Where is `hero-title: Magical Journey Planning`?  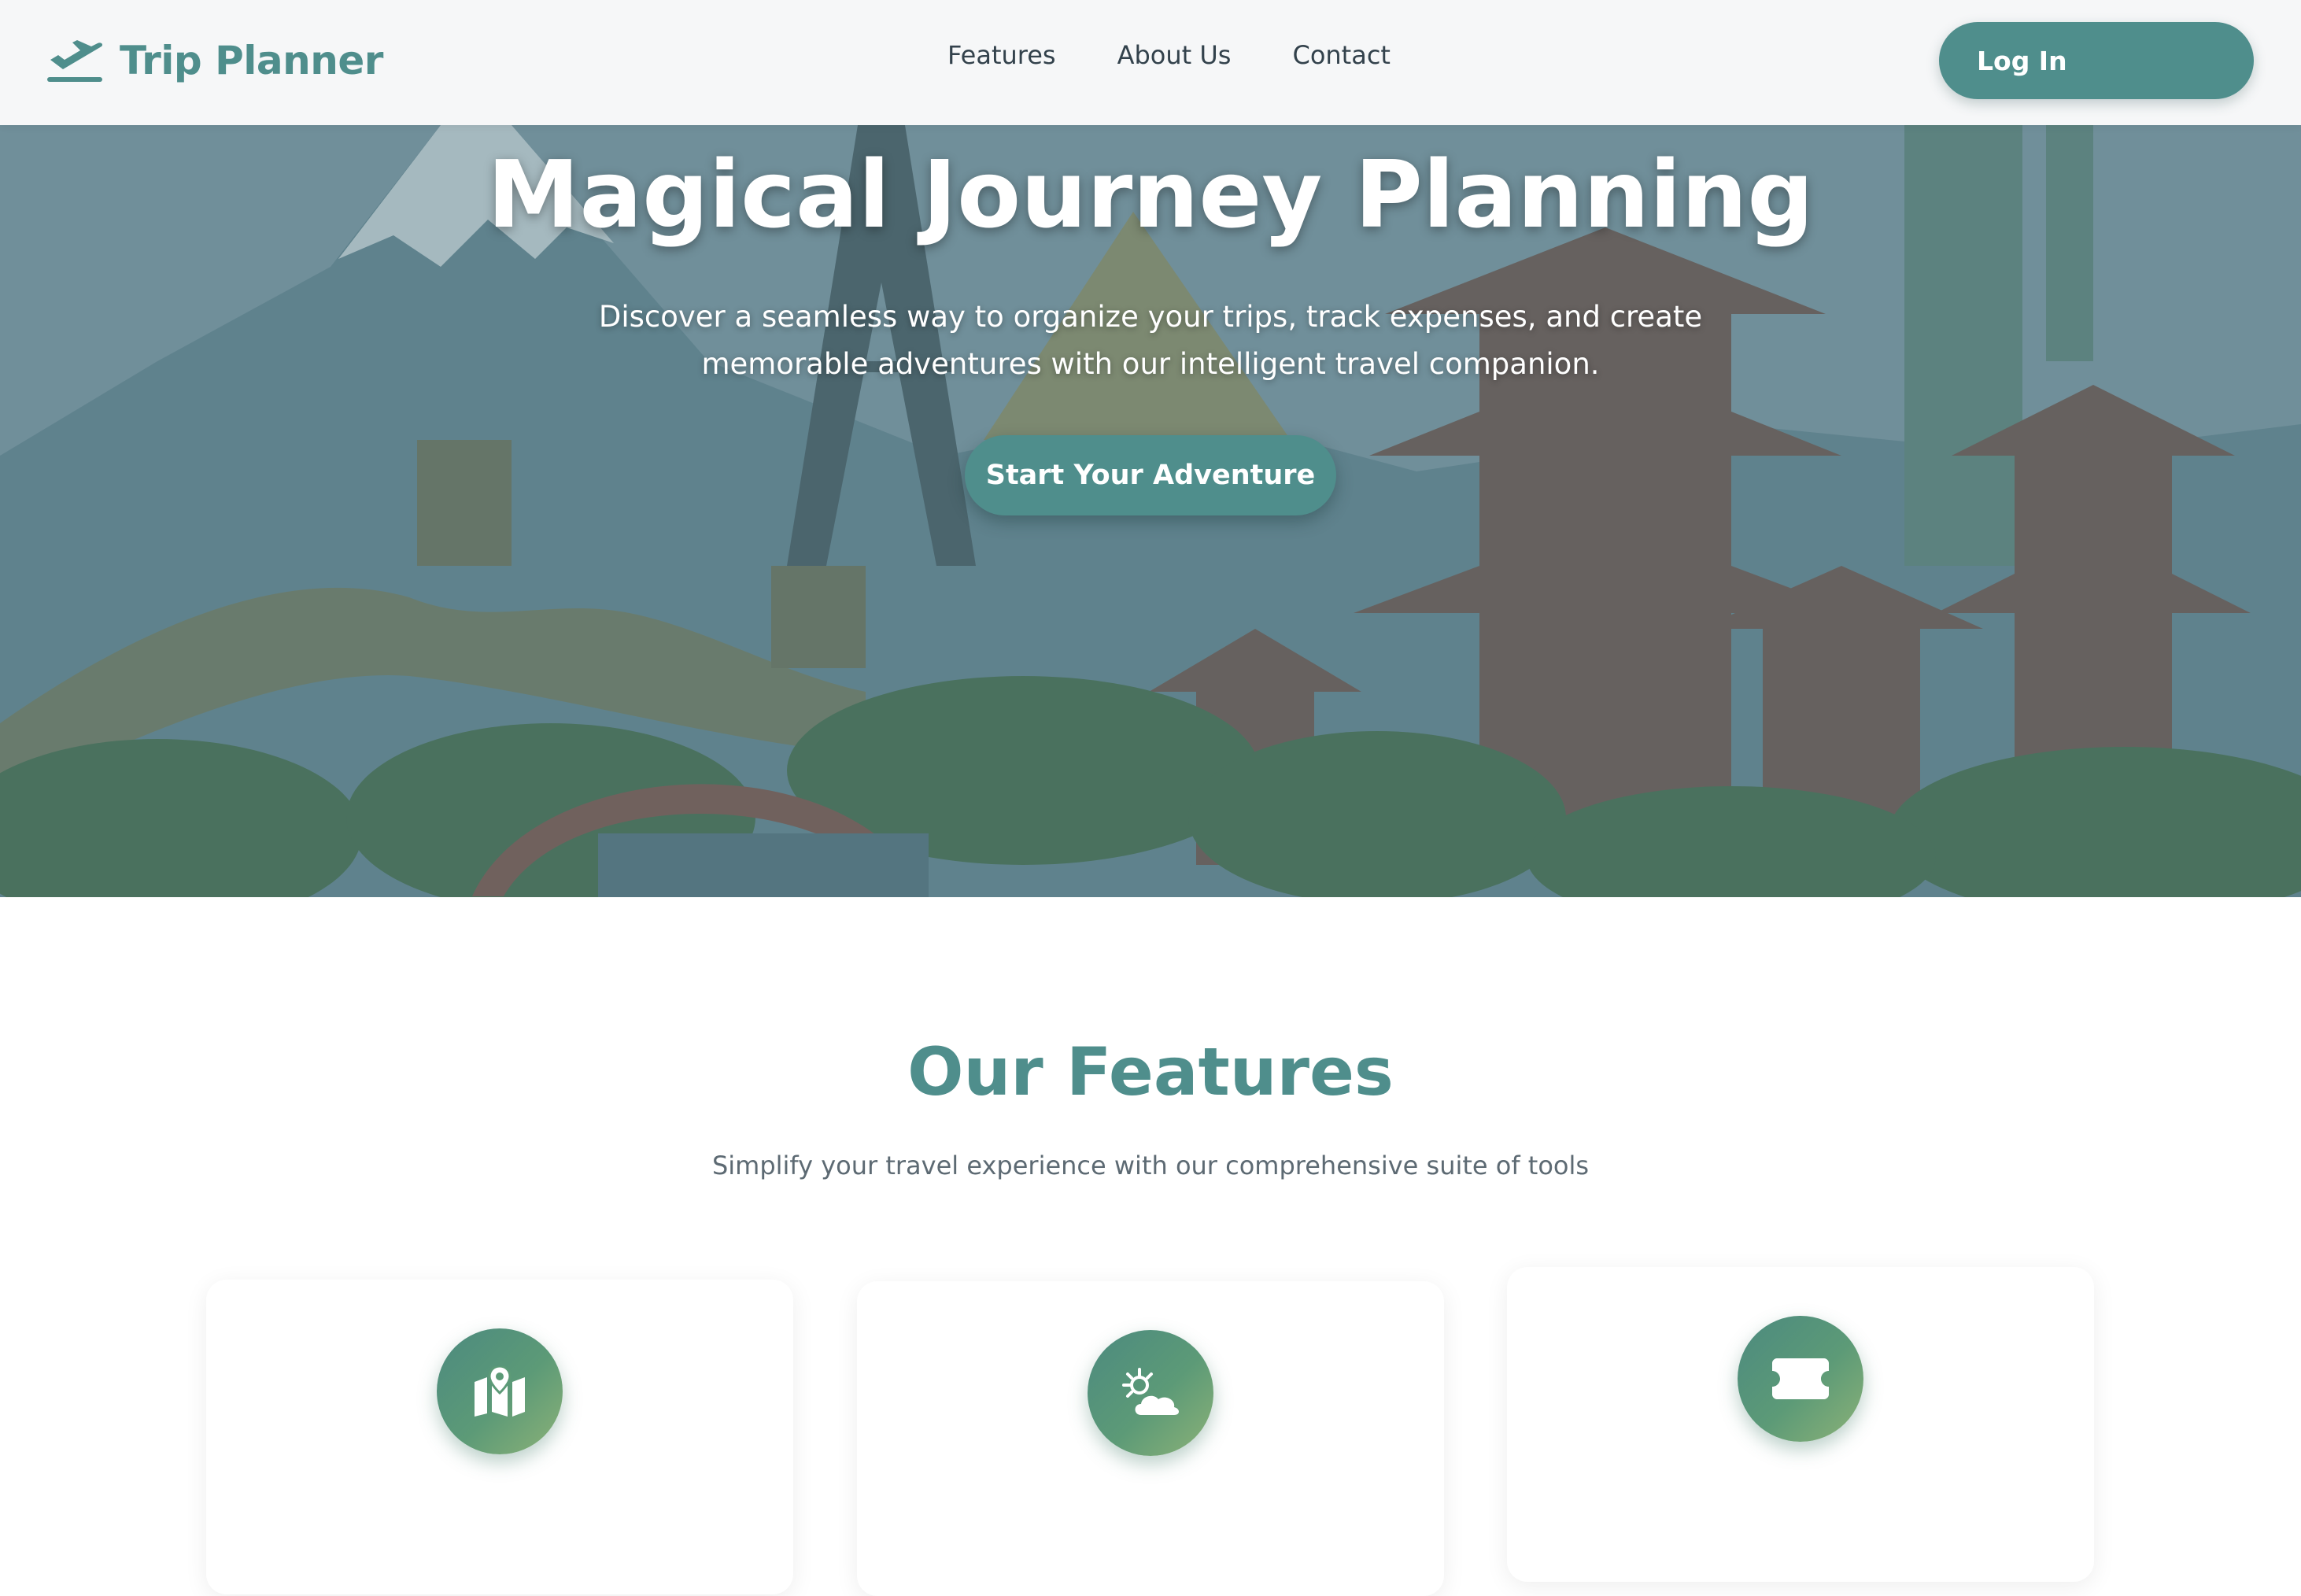 hero-title: Magical Journey Planning is located at coordinates (1150, 194).